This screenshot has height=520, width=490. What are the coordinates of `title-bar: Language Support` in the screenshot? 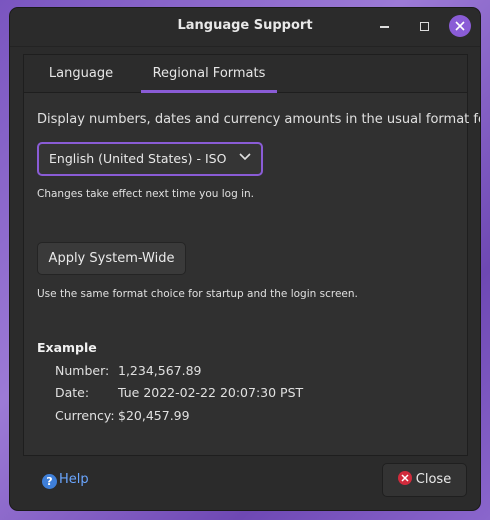 It's located at (245, 27).